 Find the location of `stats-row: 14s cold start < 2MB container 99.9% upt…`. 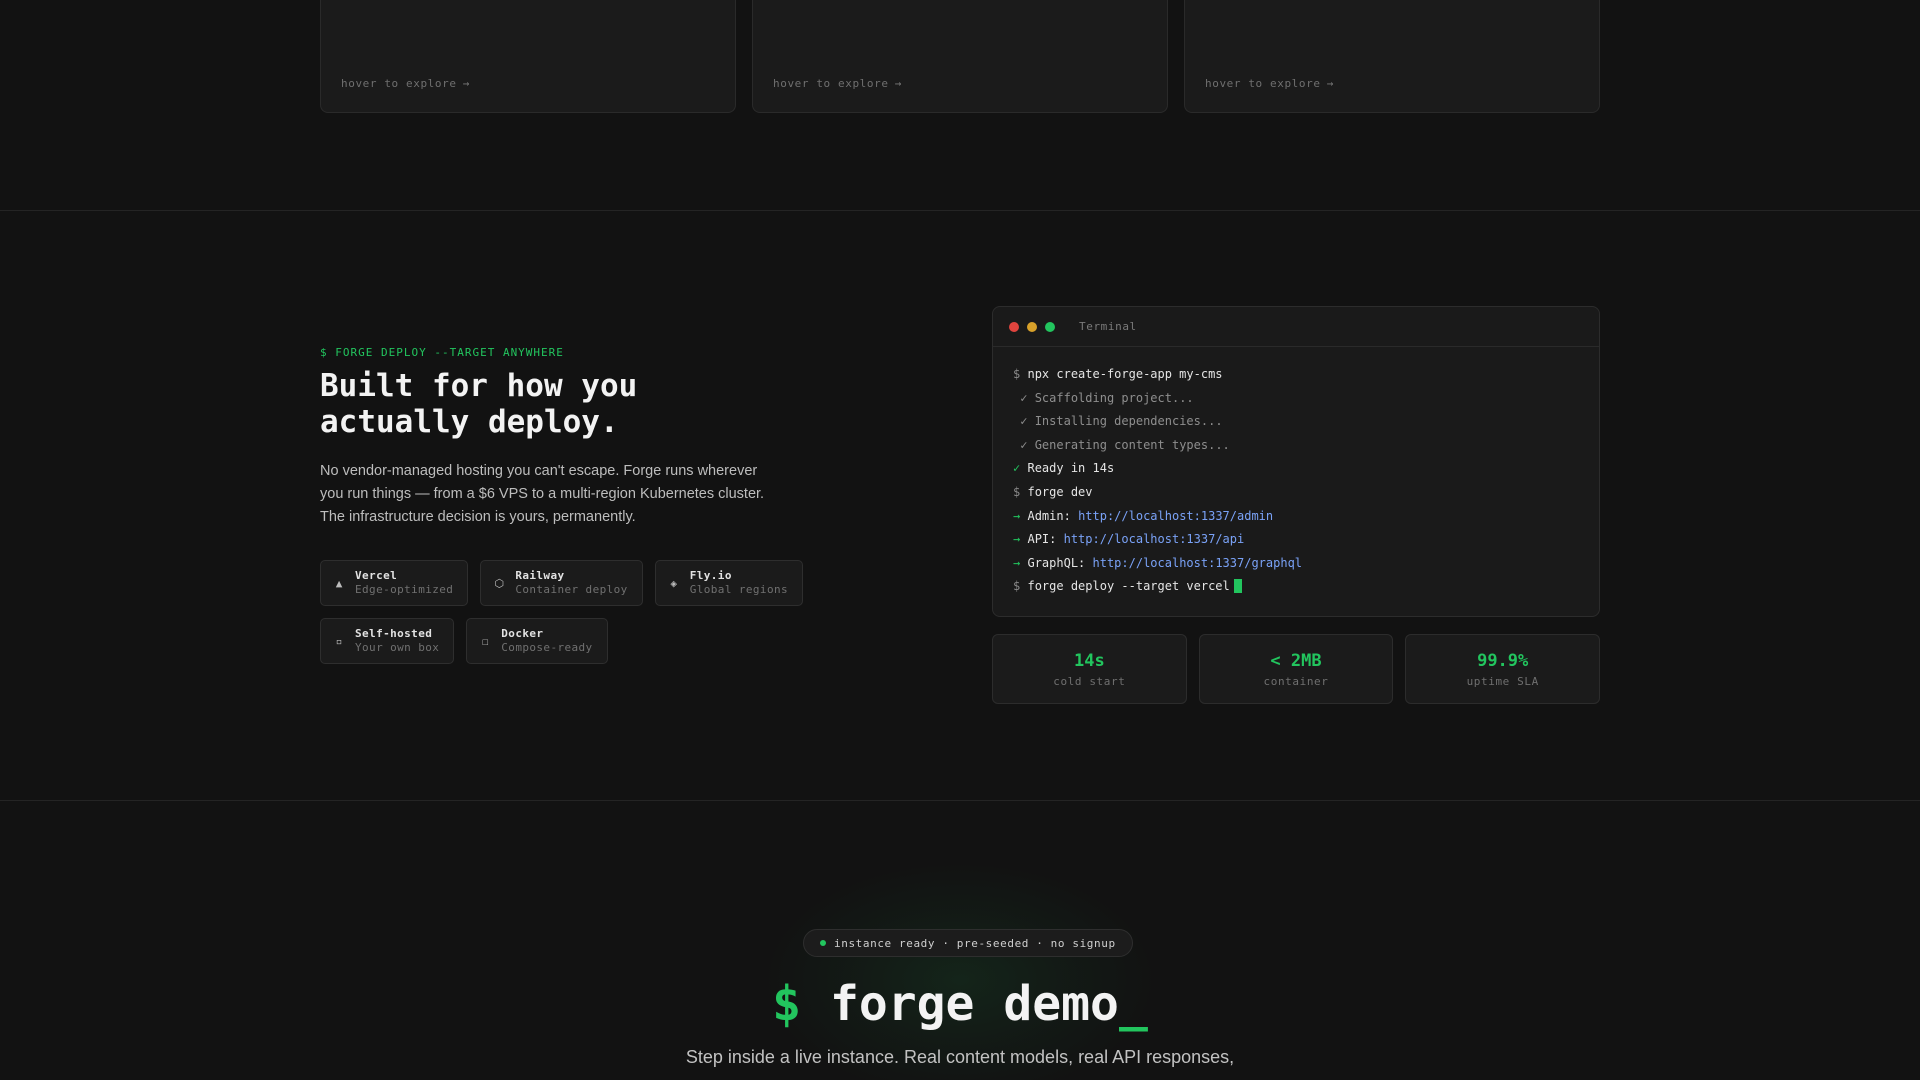

stats-row: 14s cold start < 2MB container 99.9% upt… is located at coordinates (1296, 669).